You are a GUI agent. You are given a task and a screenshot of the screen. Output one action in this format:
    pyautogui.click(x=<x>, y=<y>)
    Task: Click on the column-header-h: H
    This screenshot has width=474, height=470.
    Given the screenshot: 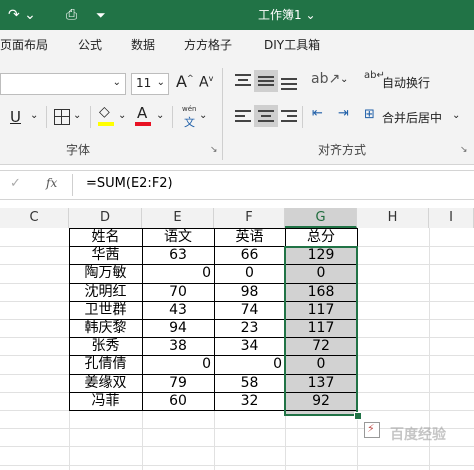 What is the action you would take?
    pyautogui.click(x=393, y=218)
    